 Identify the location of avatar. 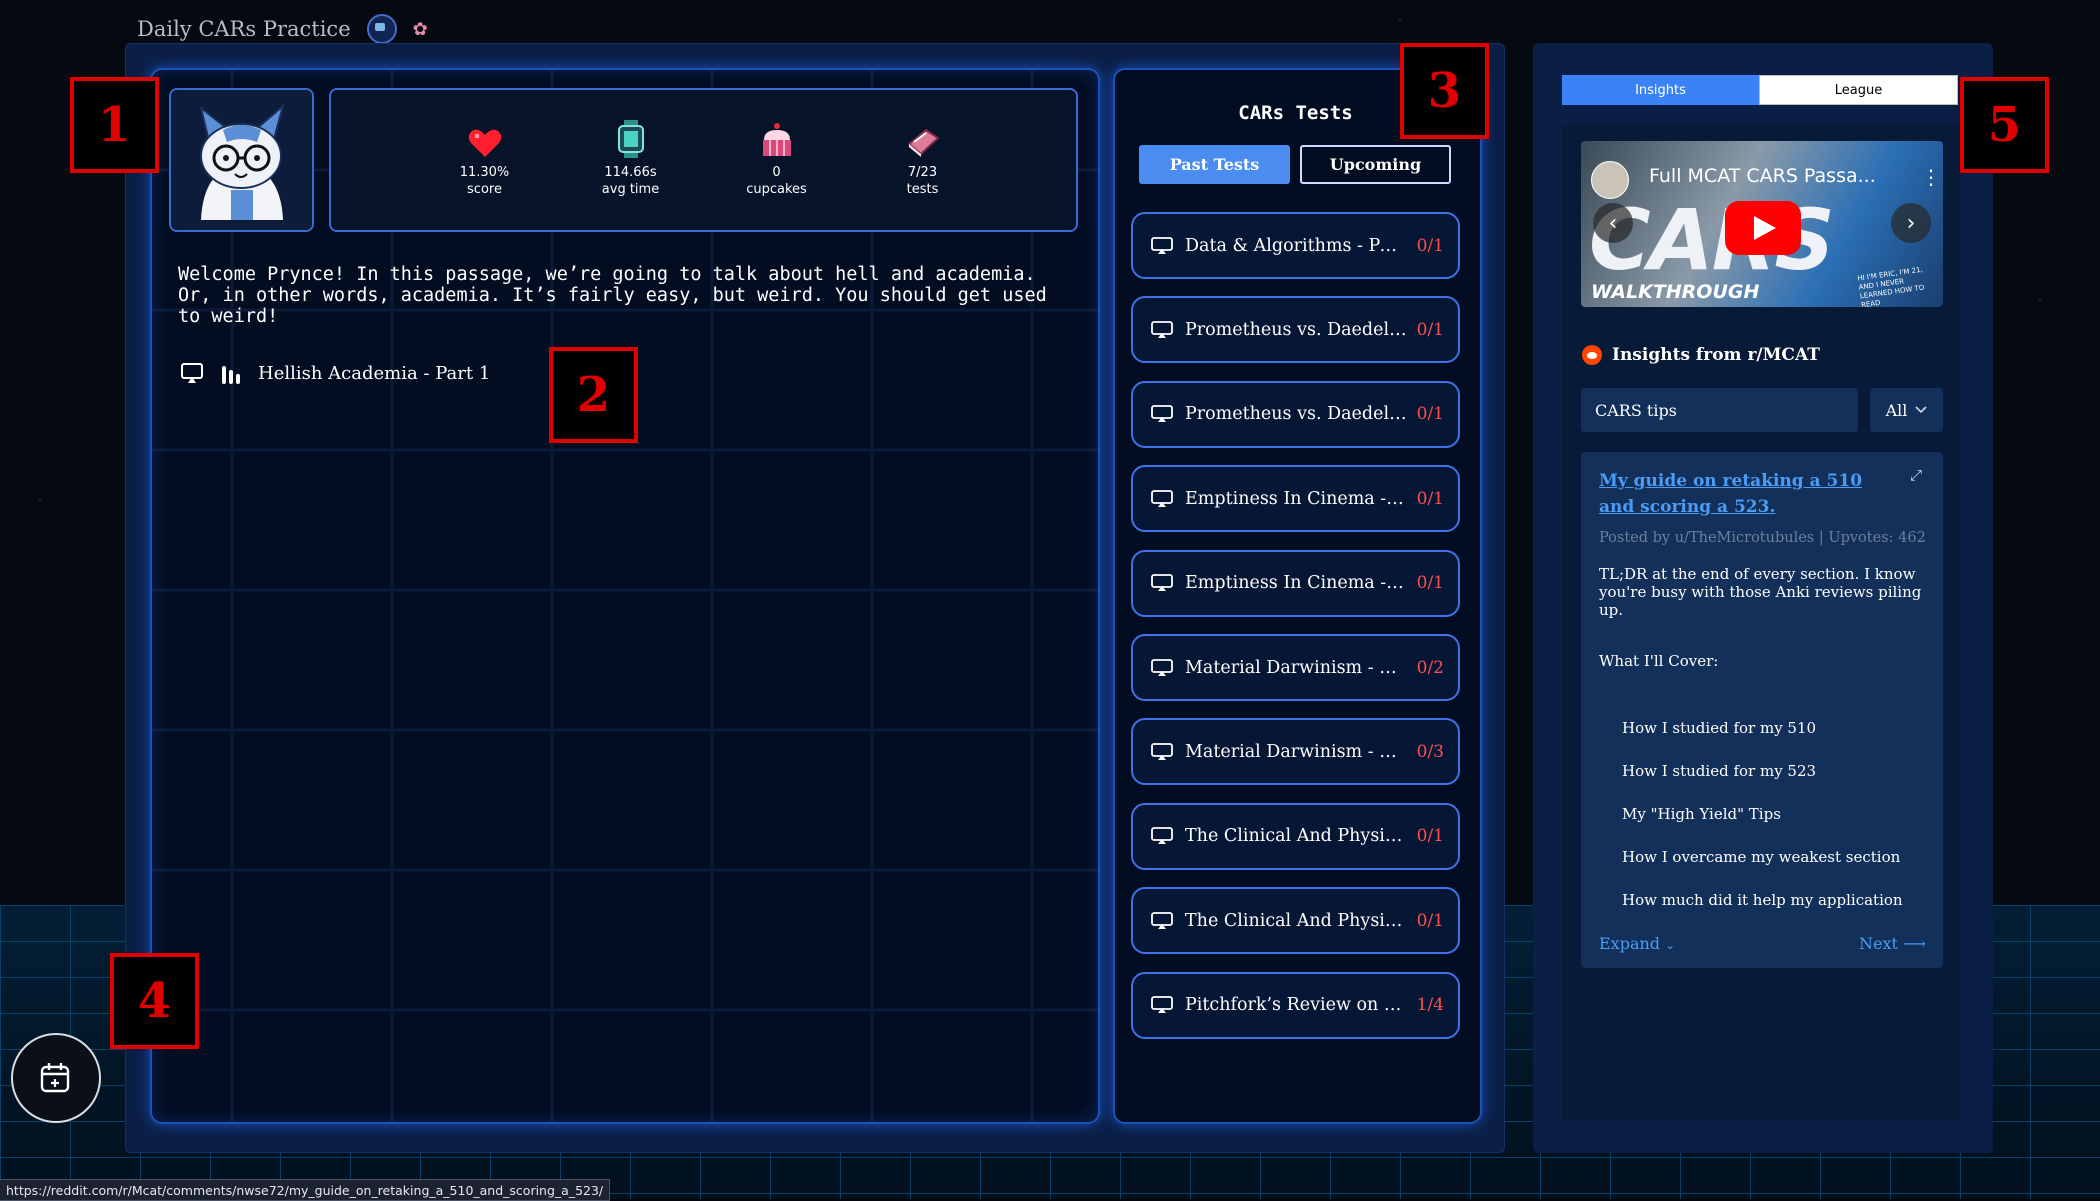
(241, 160).